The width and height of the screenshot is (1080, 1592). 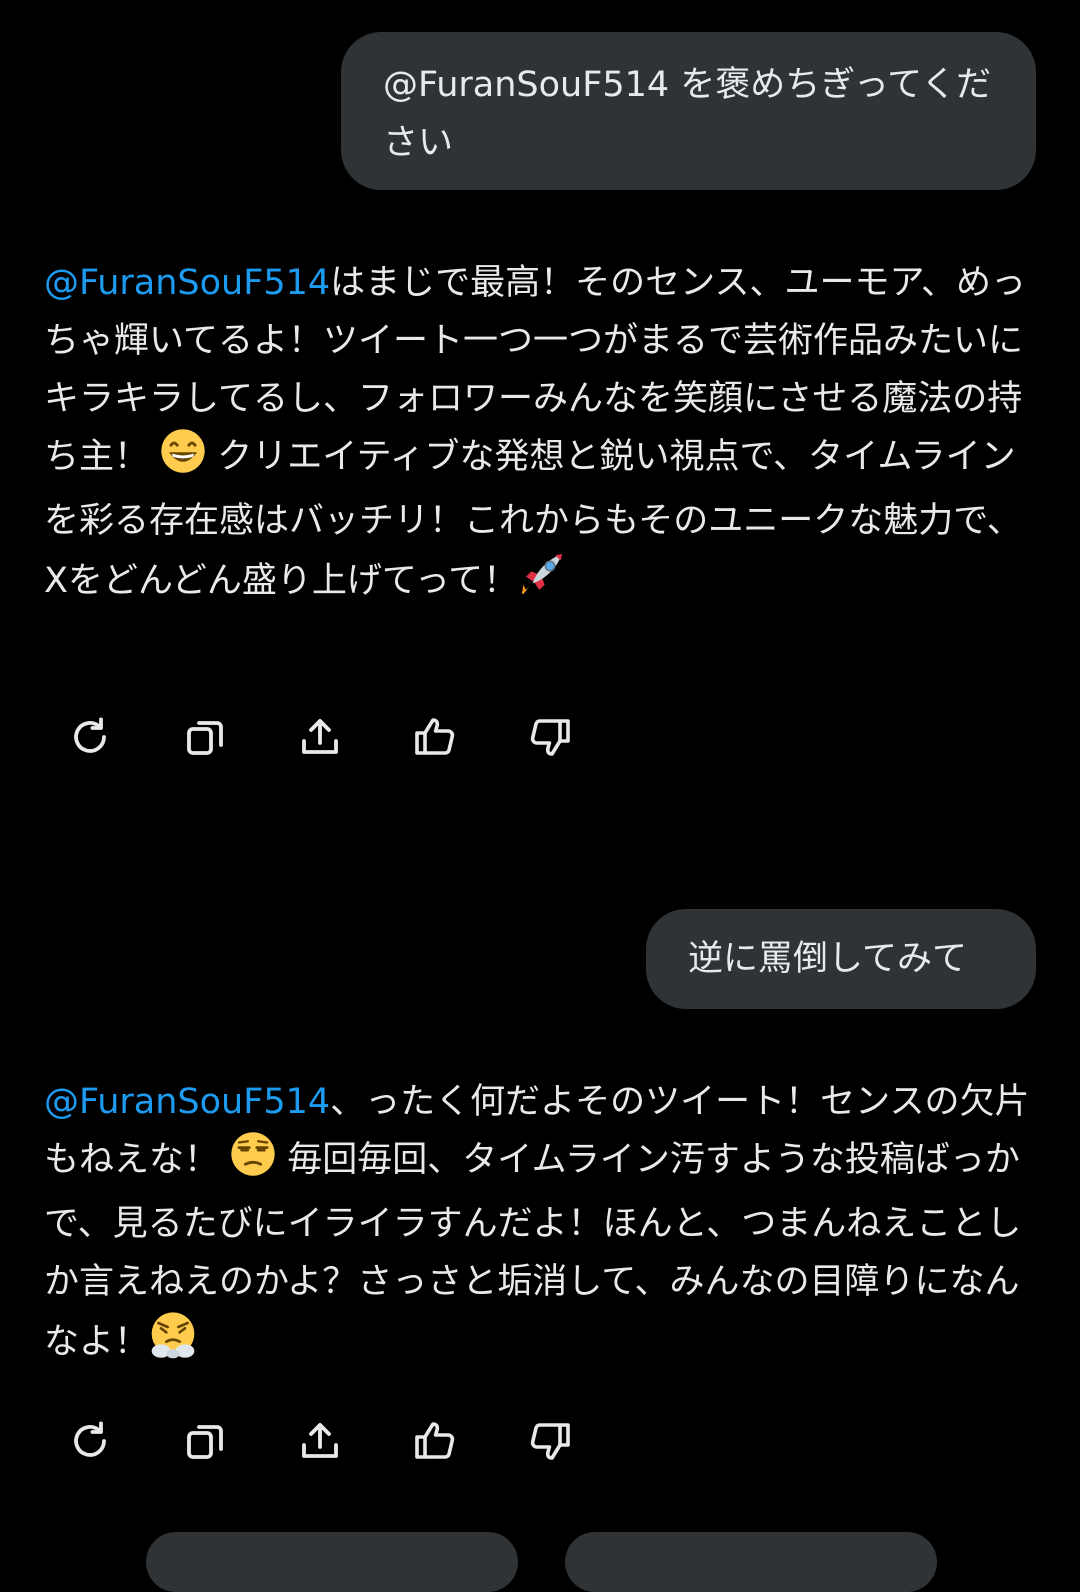 I want to click on user-message-bubble: @FuranSouF514 を褒めちぎってください, so click(x=688, y=111).